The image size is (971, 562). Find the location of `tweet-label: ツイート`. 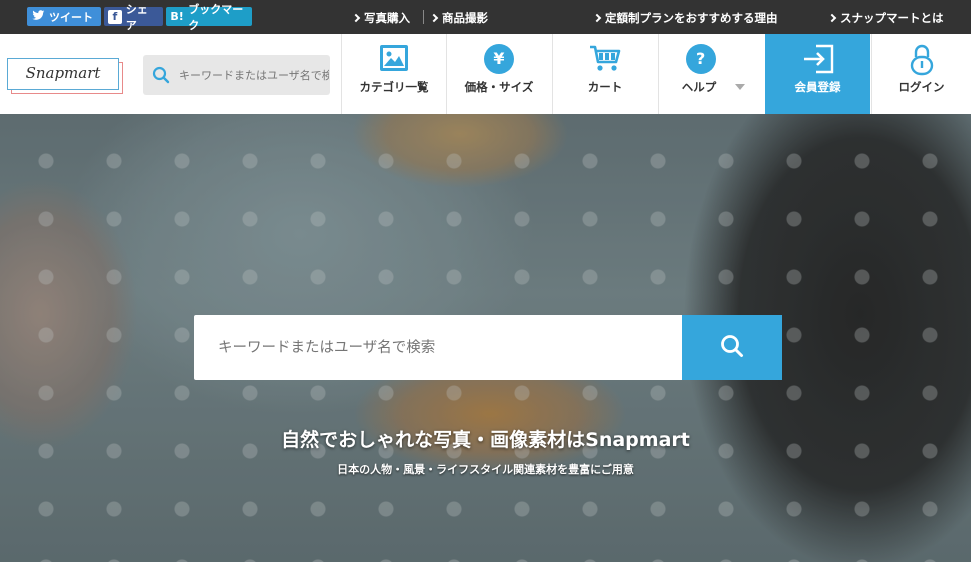

tweet-label: ツイート is located at coordinates (71, 17).